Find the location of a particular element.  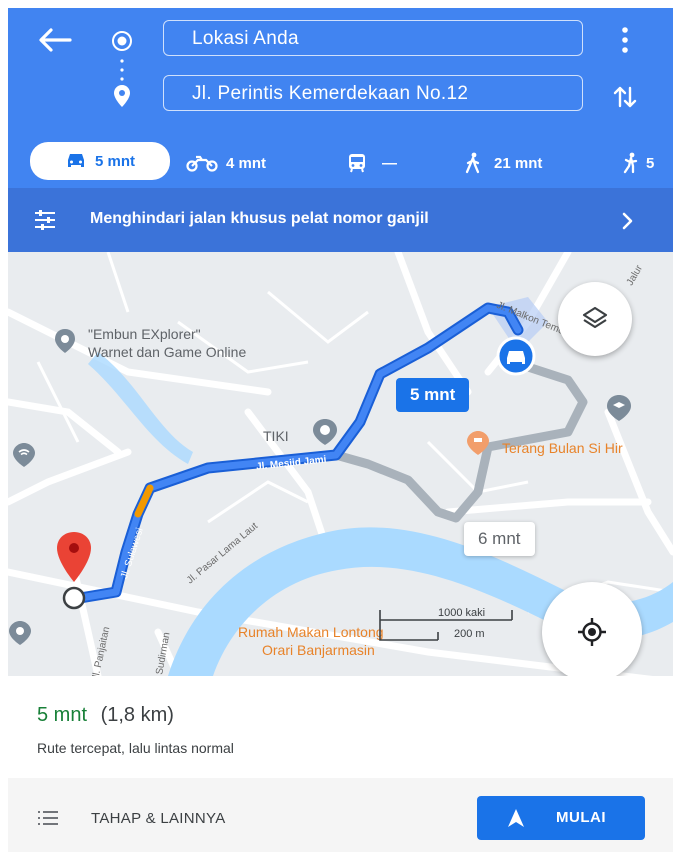

restaurant-pin-icon is located at coordinates (478, 443).